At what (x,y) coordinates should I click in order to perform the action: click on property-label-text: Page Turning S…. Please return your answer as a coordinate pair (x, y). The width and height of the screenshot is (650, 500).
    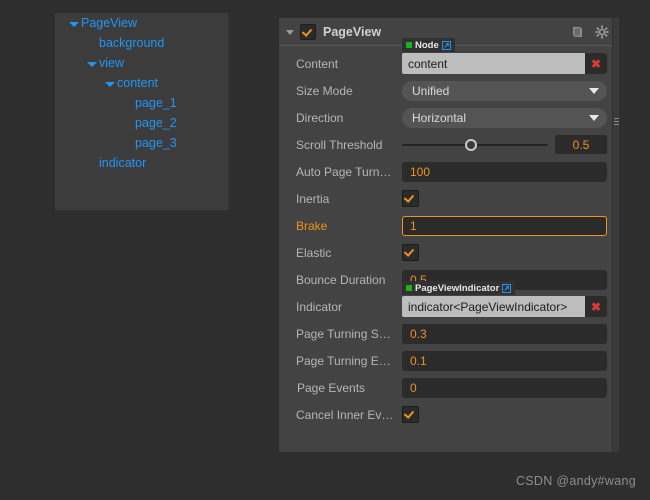
    Looking at the image, I should click on (343, 333).